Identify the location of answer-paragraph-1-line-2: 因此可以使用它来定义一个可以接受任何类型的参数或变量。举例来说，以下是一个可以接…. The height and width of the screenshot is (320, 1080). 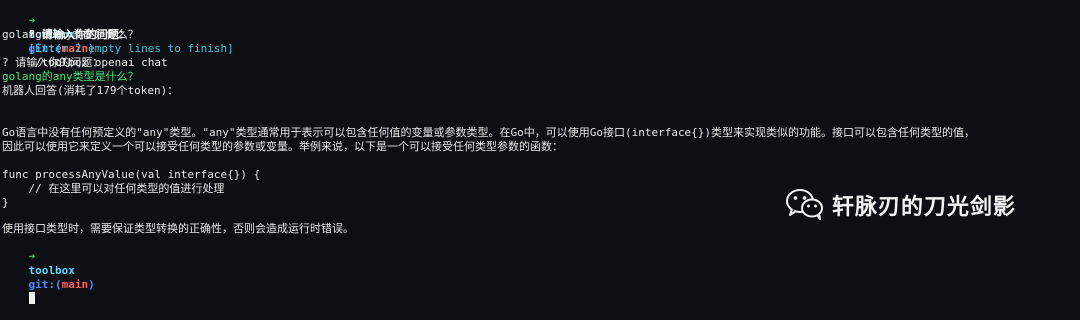
(282, 146).